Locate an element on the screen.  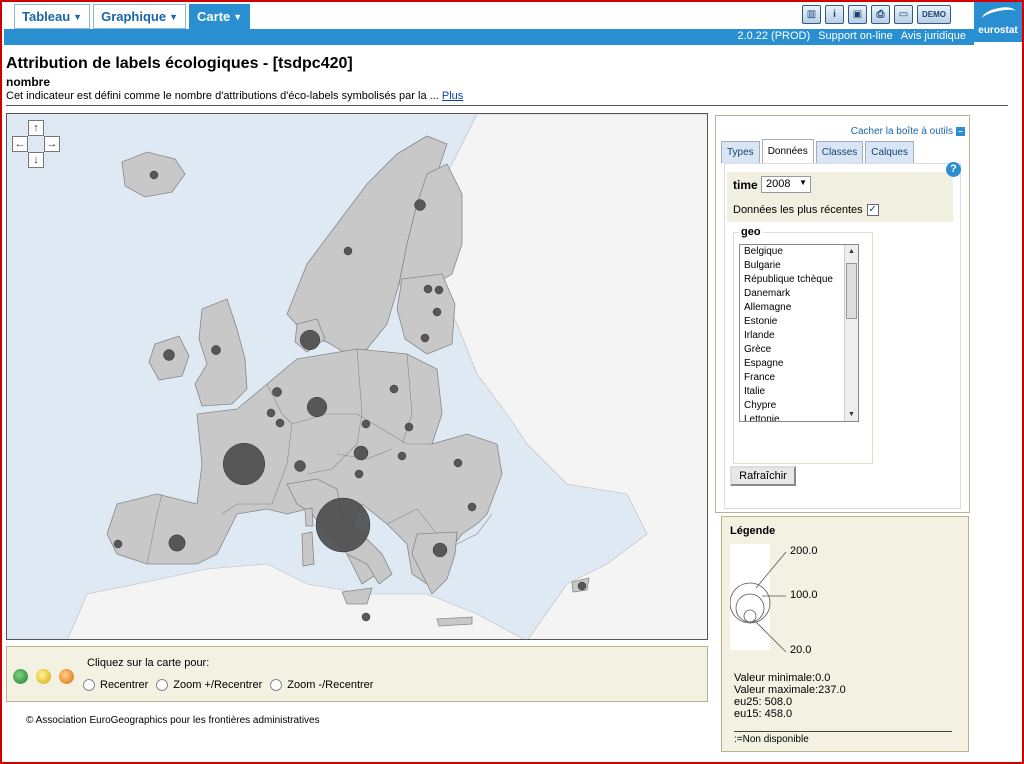
toolbar-icons: ▥ i ▣ ⎙ ▭ DEMO is located at coordinates (876, 14).